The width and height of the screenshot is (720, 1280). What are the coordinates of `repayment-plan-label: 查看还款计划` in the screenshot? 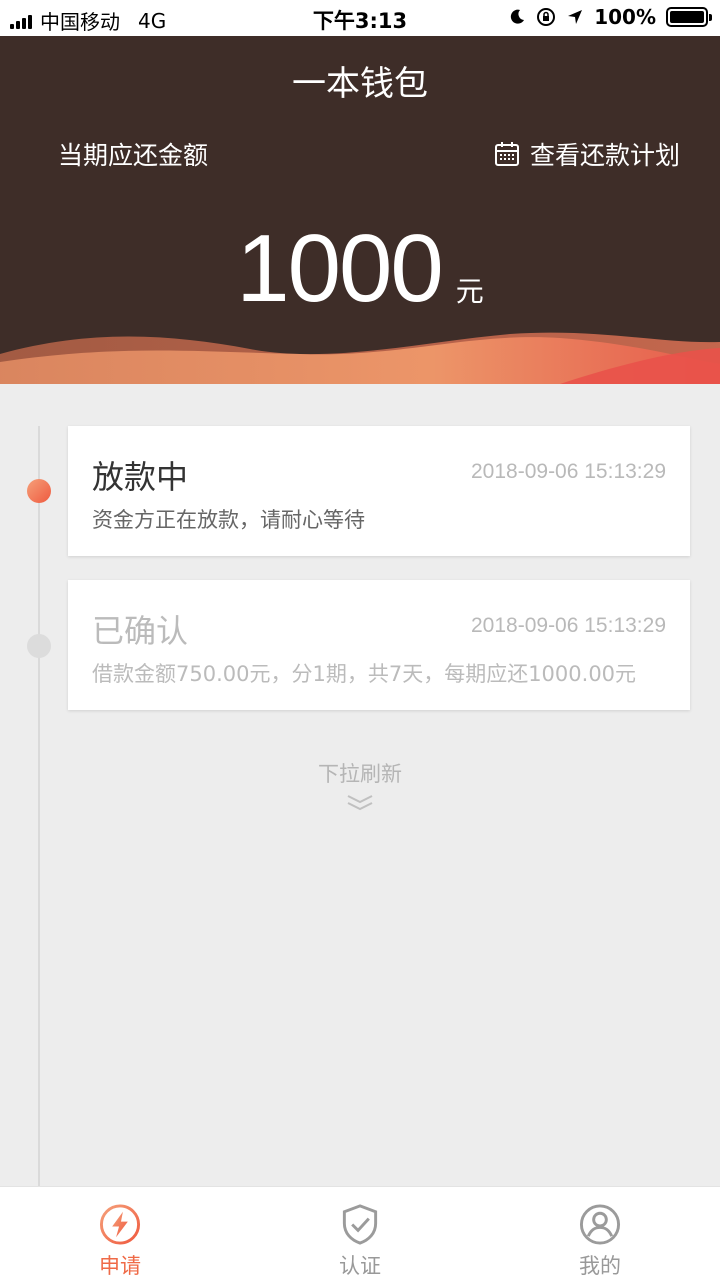 It's located at (604, 155).